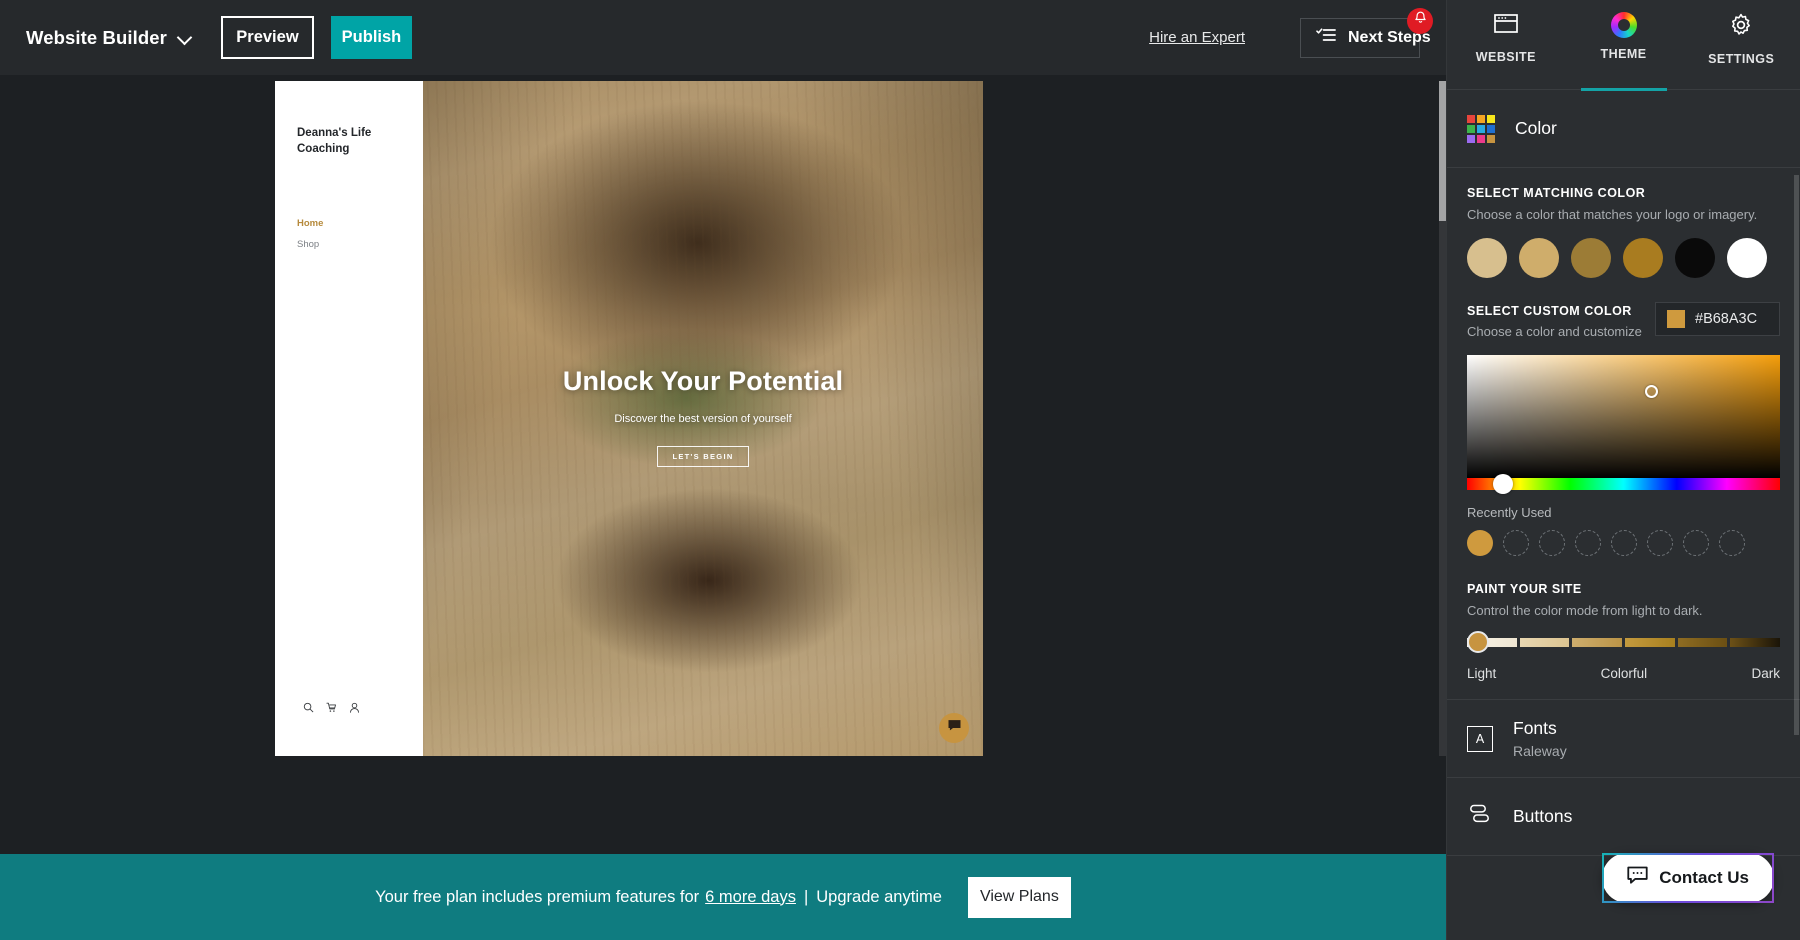 The image size is (1800, 940). What do you see at coordinates (1480, 816) in the screenshot?
I see `button-shape-icon` at bounding box center [1480, 816].